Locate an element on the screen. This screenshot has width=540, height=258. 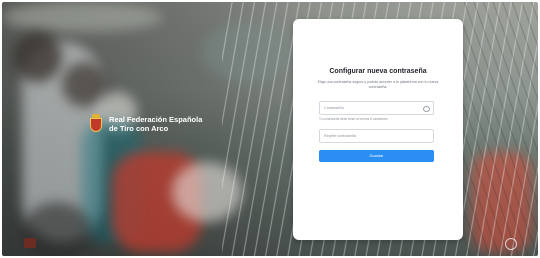
submit-button: Guardar is located at coordinates (376, 156).